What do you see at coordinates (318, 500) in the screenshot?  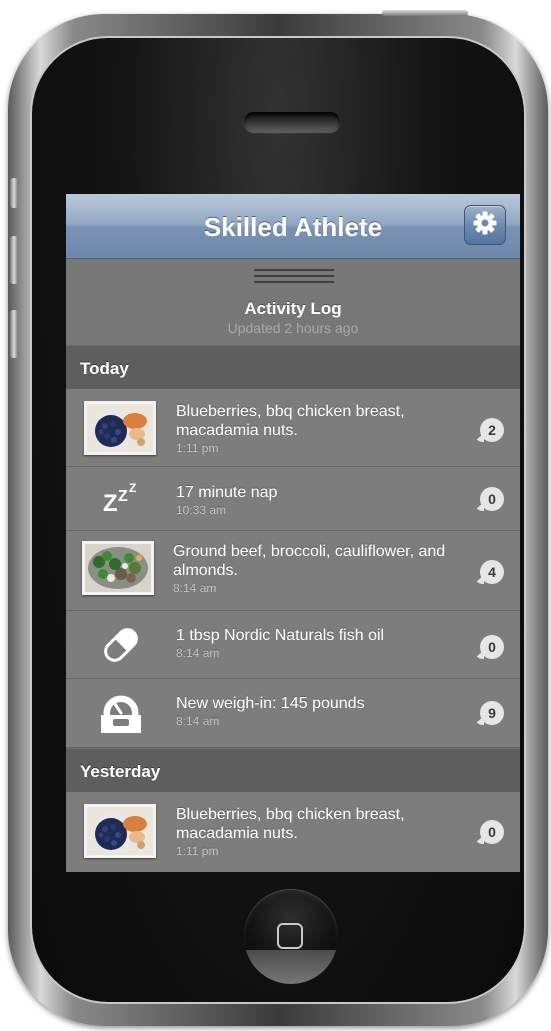 I see `list-item-text: 17 minute nap 10:33 am` at bounding box center [318, 500].